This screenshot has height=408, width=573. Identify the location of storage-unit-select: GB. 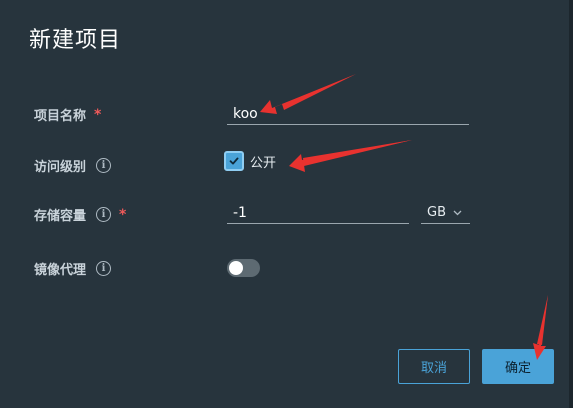
(445, 213).